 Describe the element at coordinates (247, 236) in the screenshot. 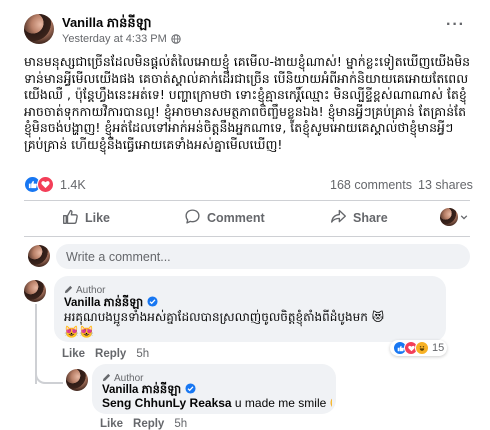

I see `divider-bottom` at that location.